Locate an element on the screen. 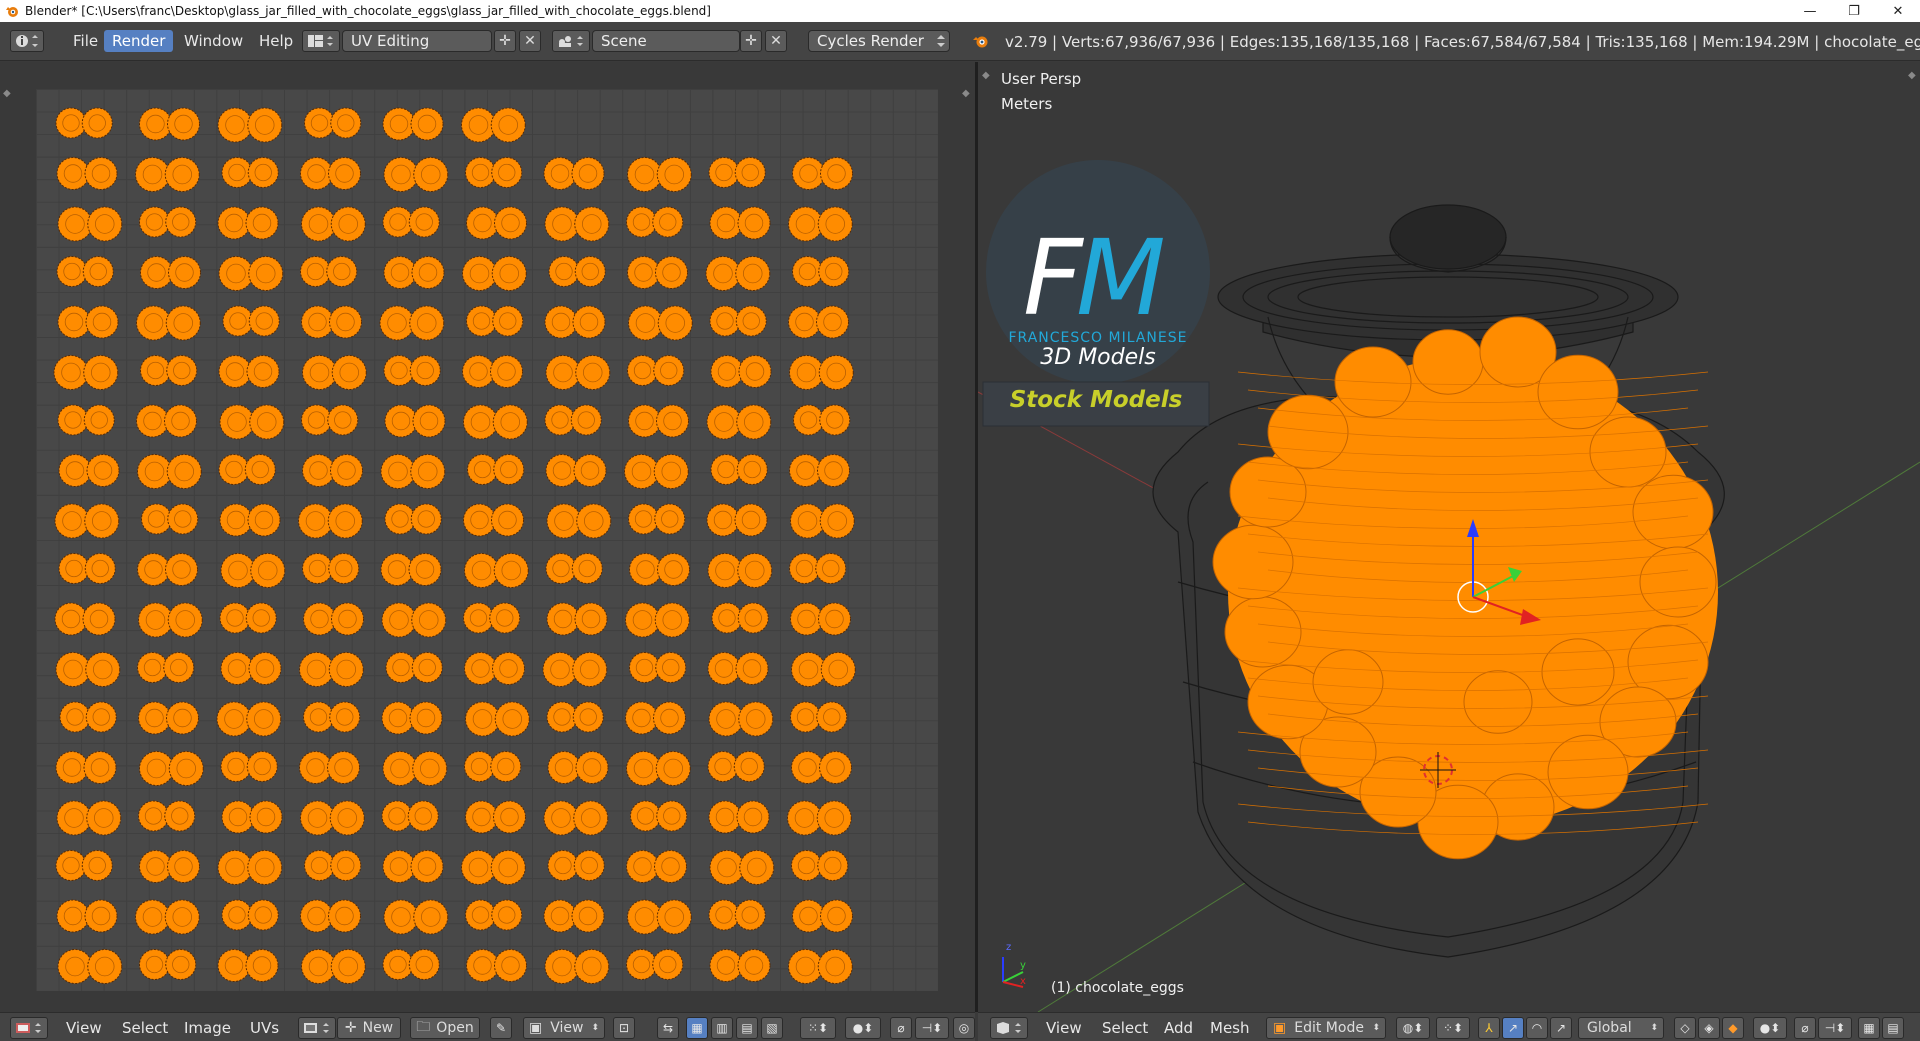  manipulator-toggle: ⅄ is located at coordinates (1489, 1028).